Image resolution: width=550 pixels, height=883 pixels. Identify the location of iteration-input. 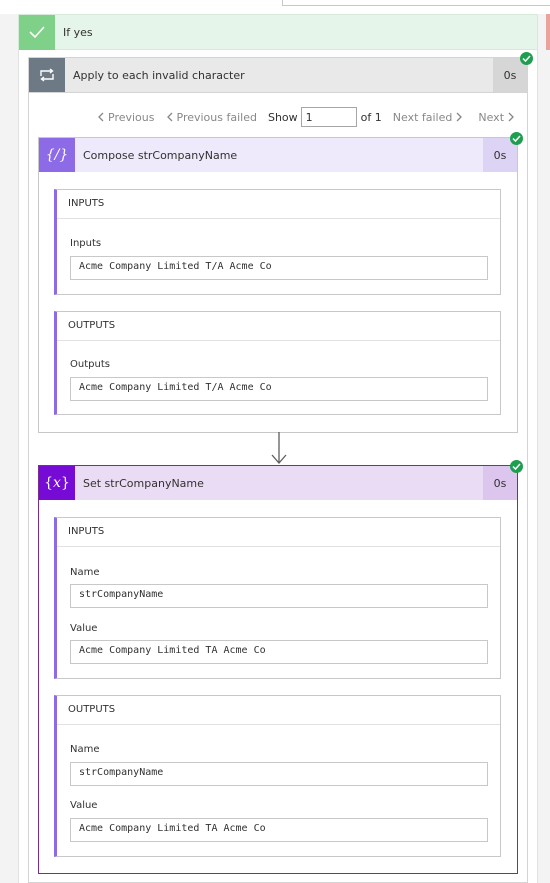
(328, 117).